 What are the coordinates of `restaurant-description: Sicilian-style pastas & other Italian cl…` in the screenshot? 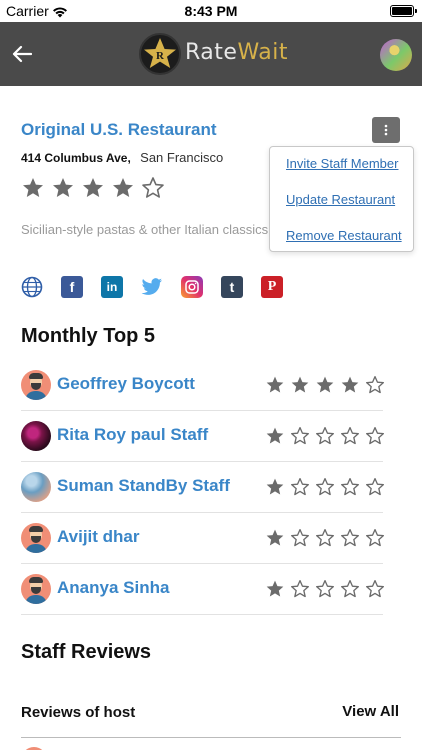 It's located at (151, 229).